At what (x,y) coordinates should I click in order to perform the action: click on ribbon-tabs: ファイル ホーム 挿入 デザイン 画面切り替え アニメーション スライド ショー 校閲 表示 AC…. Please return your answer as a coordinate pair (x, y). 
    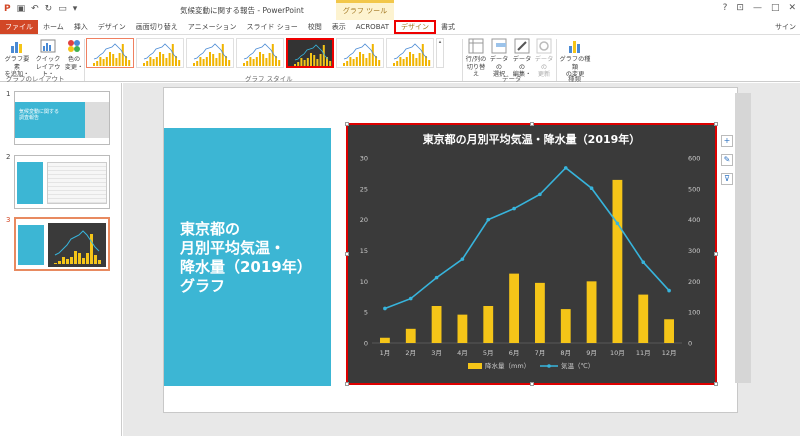
    Looking at the image, I should click on (400, 27).